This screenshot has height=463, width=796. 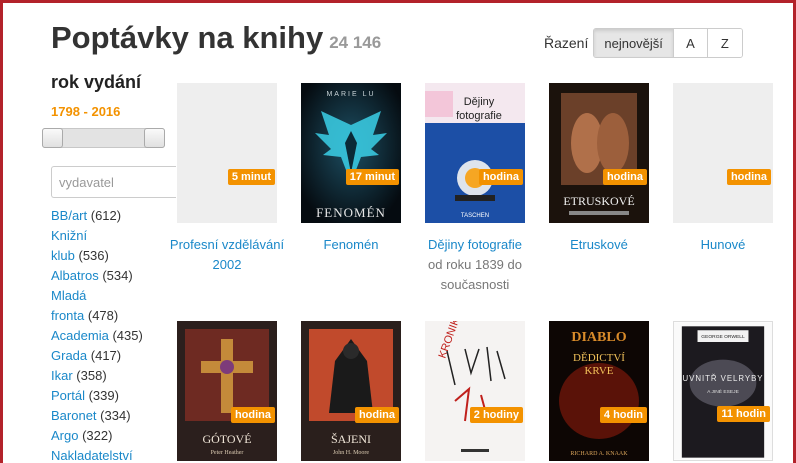 What do you see at coordinates (111, 296) in the screenshot?
I see `publisher-line: Mladá` at bounding box center [111, 296].